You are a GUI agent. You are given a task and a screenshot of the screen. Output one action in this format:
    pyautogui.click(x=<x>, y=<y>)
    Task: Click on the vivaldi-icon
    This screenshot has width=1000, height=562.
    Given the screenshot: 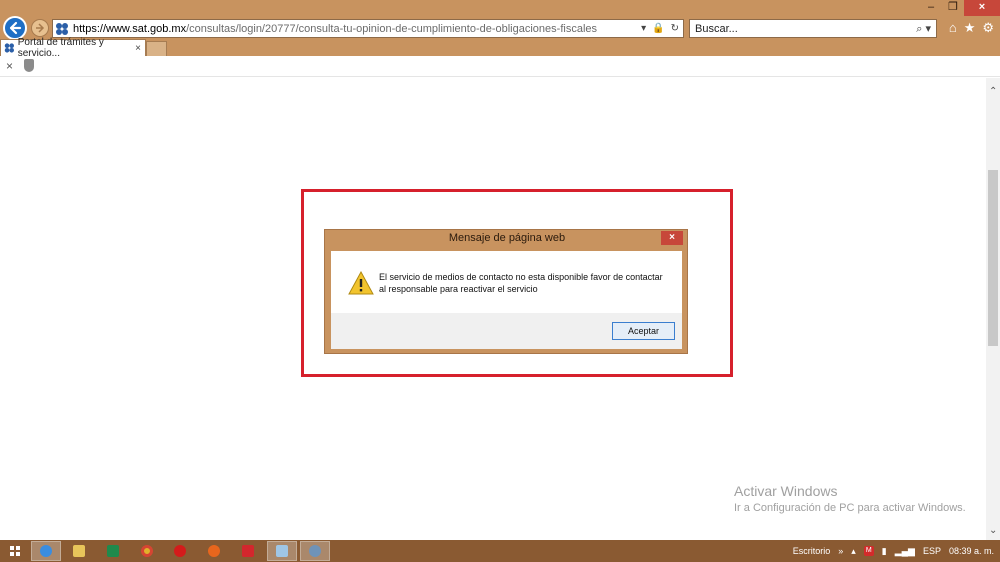 What is the action you would take?
    pyautogui.click(x=248, y=551)
    